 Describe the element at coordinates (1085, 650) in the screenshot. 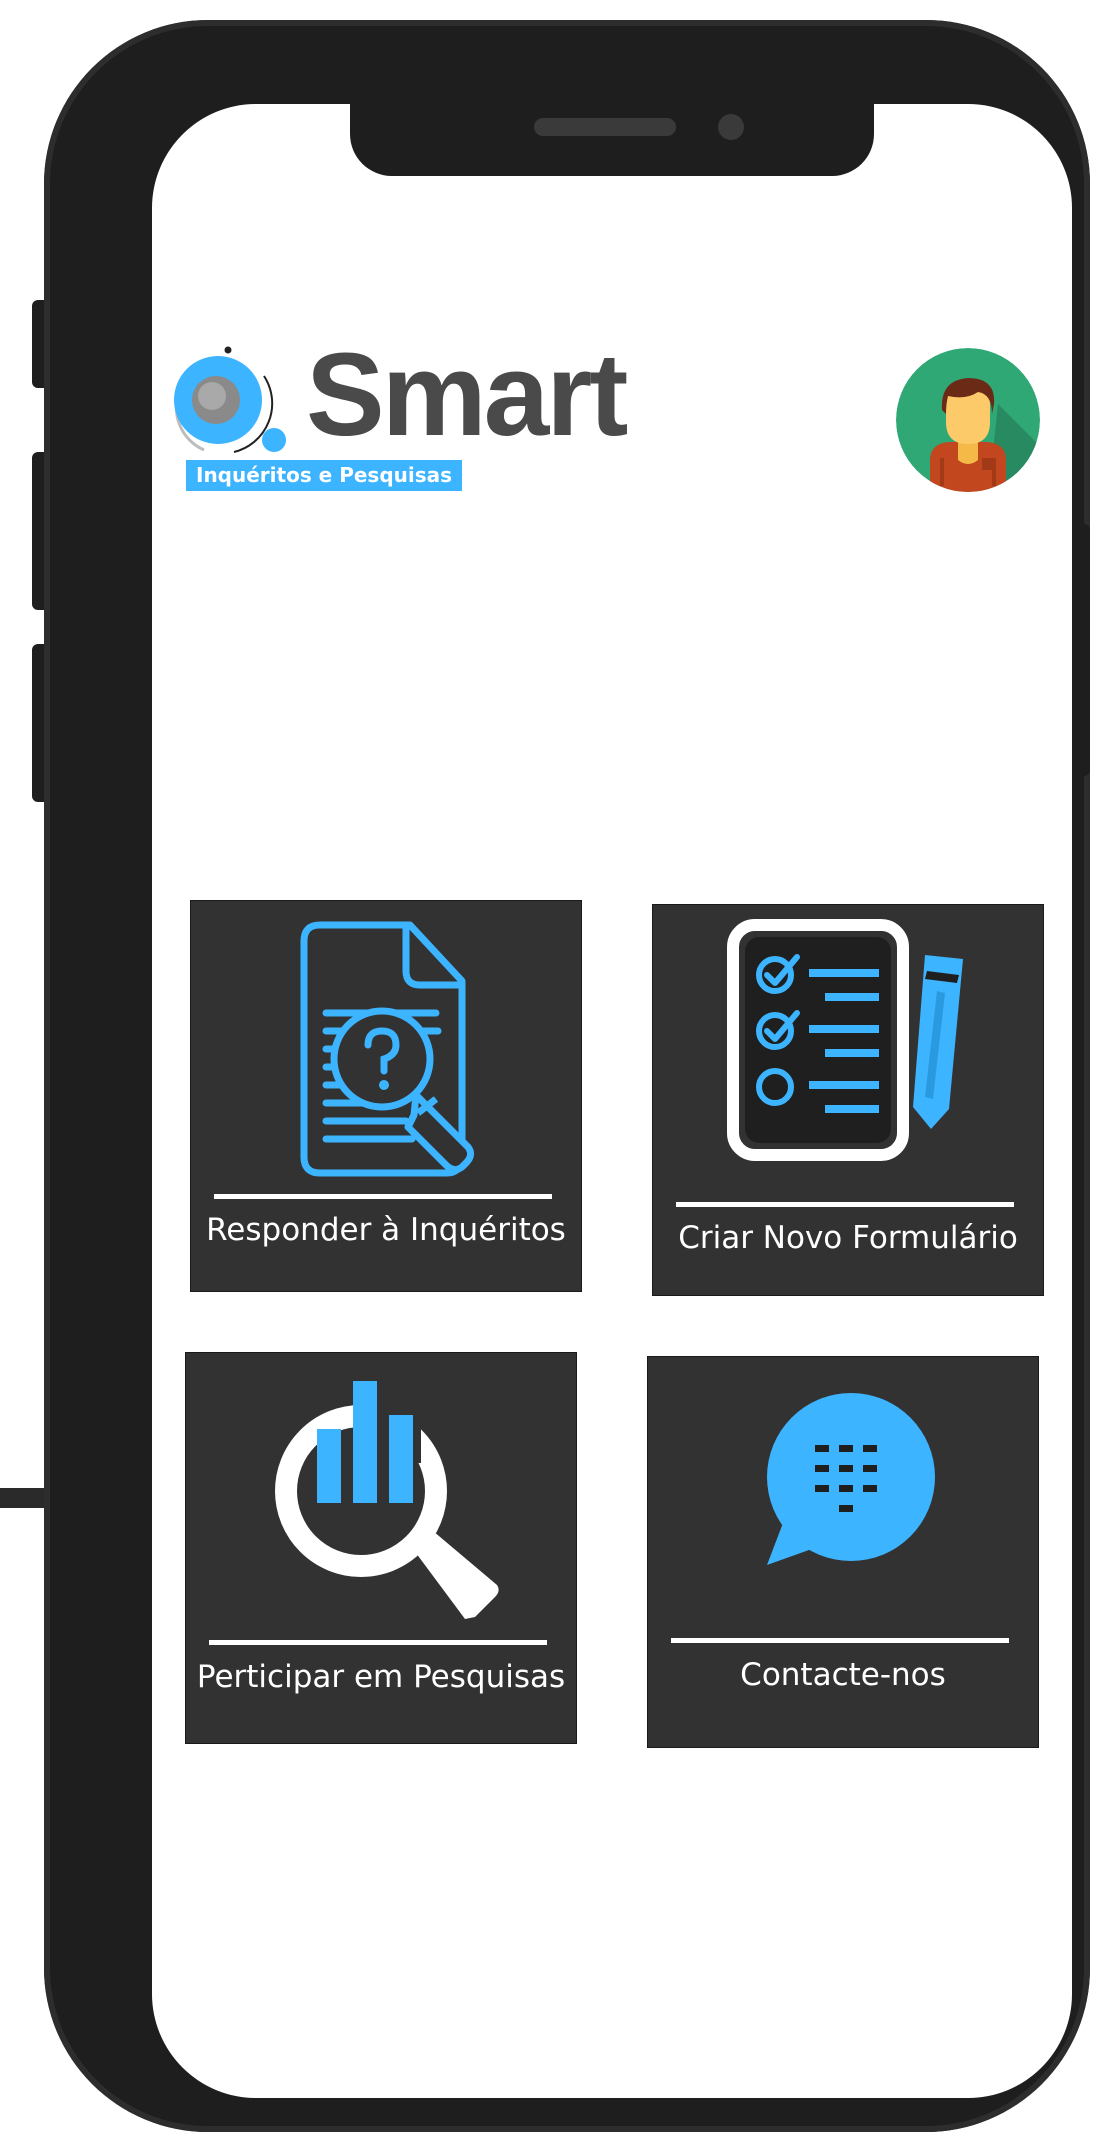

I see `power-button` at that location.